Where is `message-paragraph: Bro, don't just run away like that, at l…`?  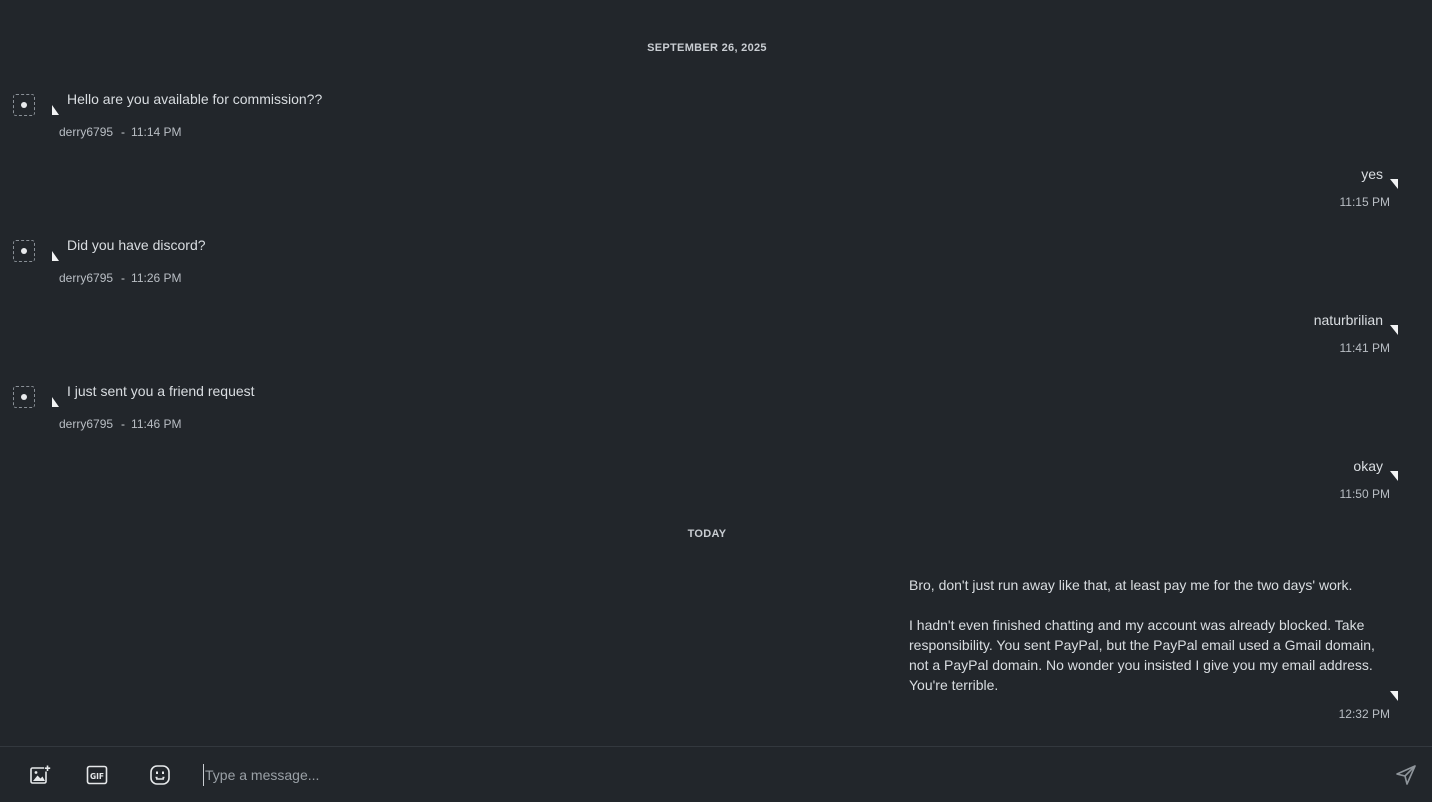 message-paragraph: Bro, don't just run away like that, at l… is located at coordinates (1131, 585).